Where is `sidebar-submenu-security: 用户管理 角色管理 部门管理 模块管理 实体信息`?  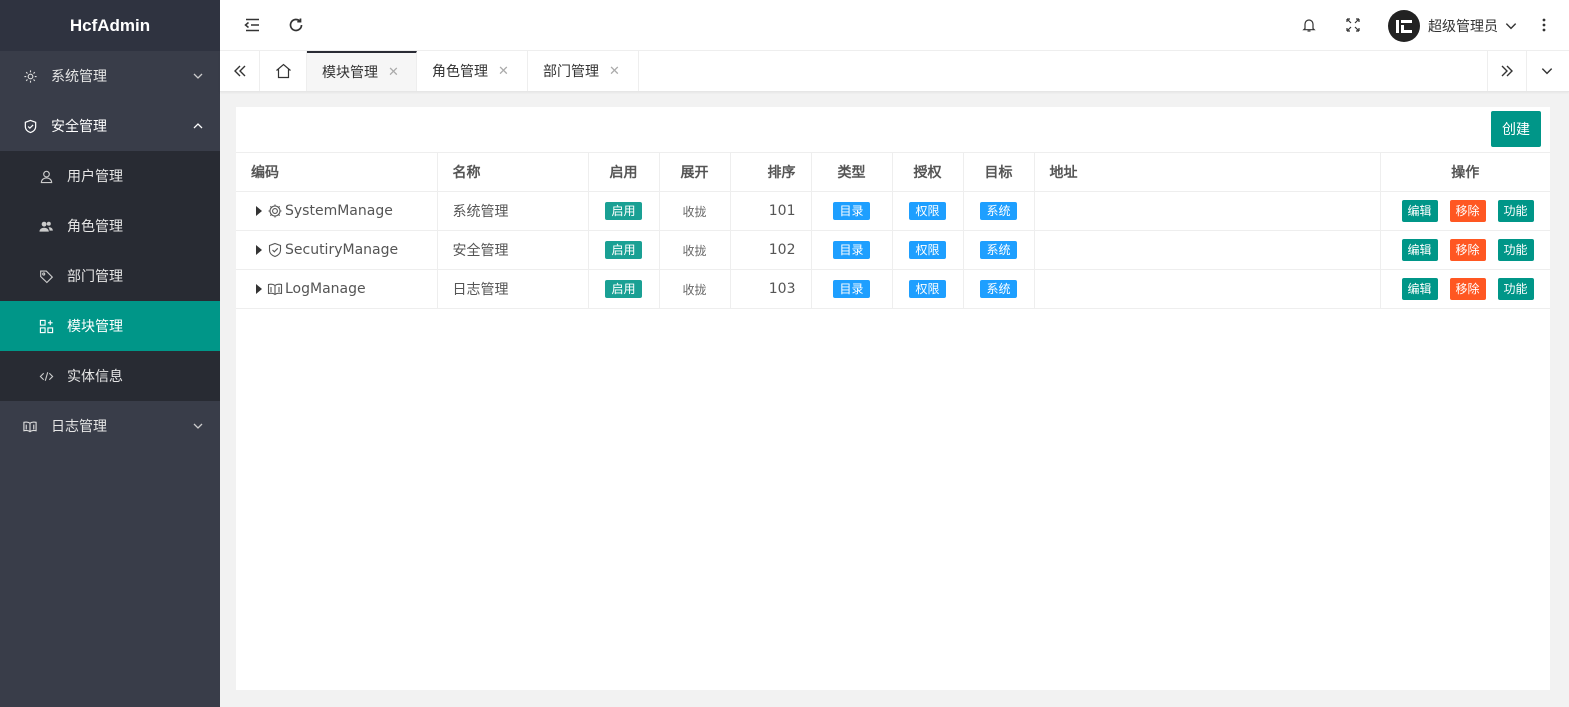
sidebar-submenu-security: 用户管理 角色管理 部门管理 模块管理 实体信息 is located at coordinates (110, 276).